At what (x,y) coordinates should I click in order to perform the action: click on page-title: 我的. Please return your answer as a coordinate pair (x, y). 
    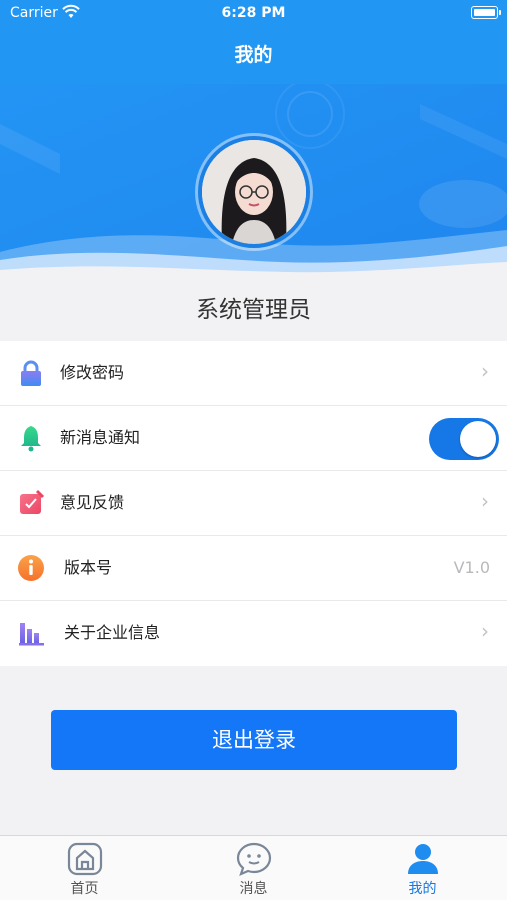
    Looking at the image, I should click on (253, 55).